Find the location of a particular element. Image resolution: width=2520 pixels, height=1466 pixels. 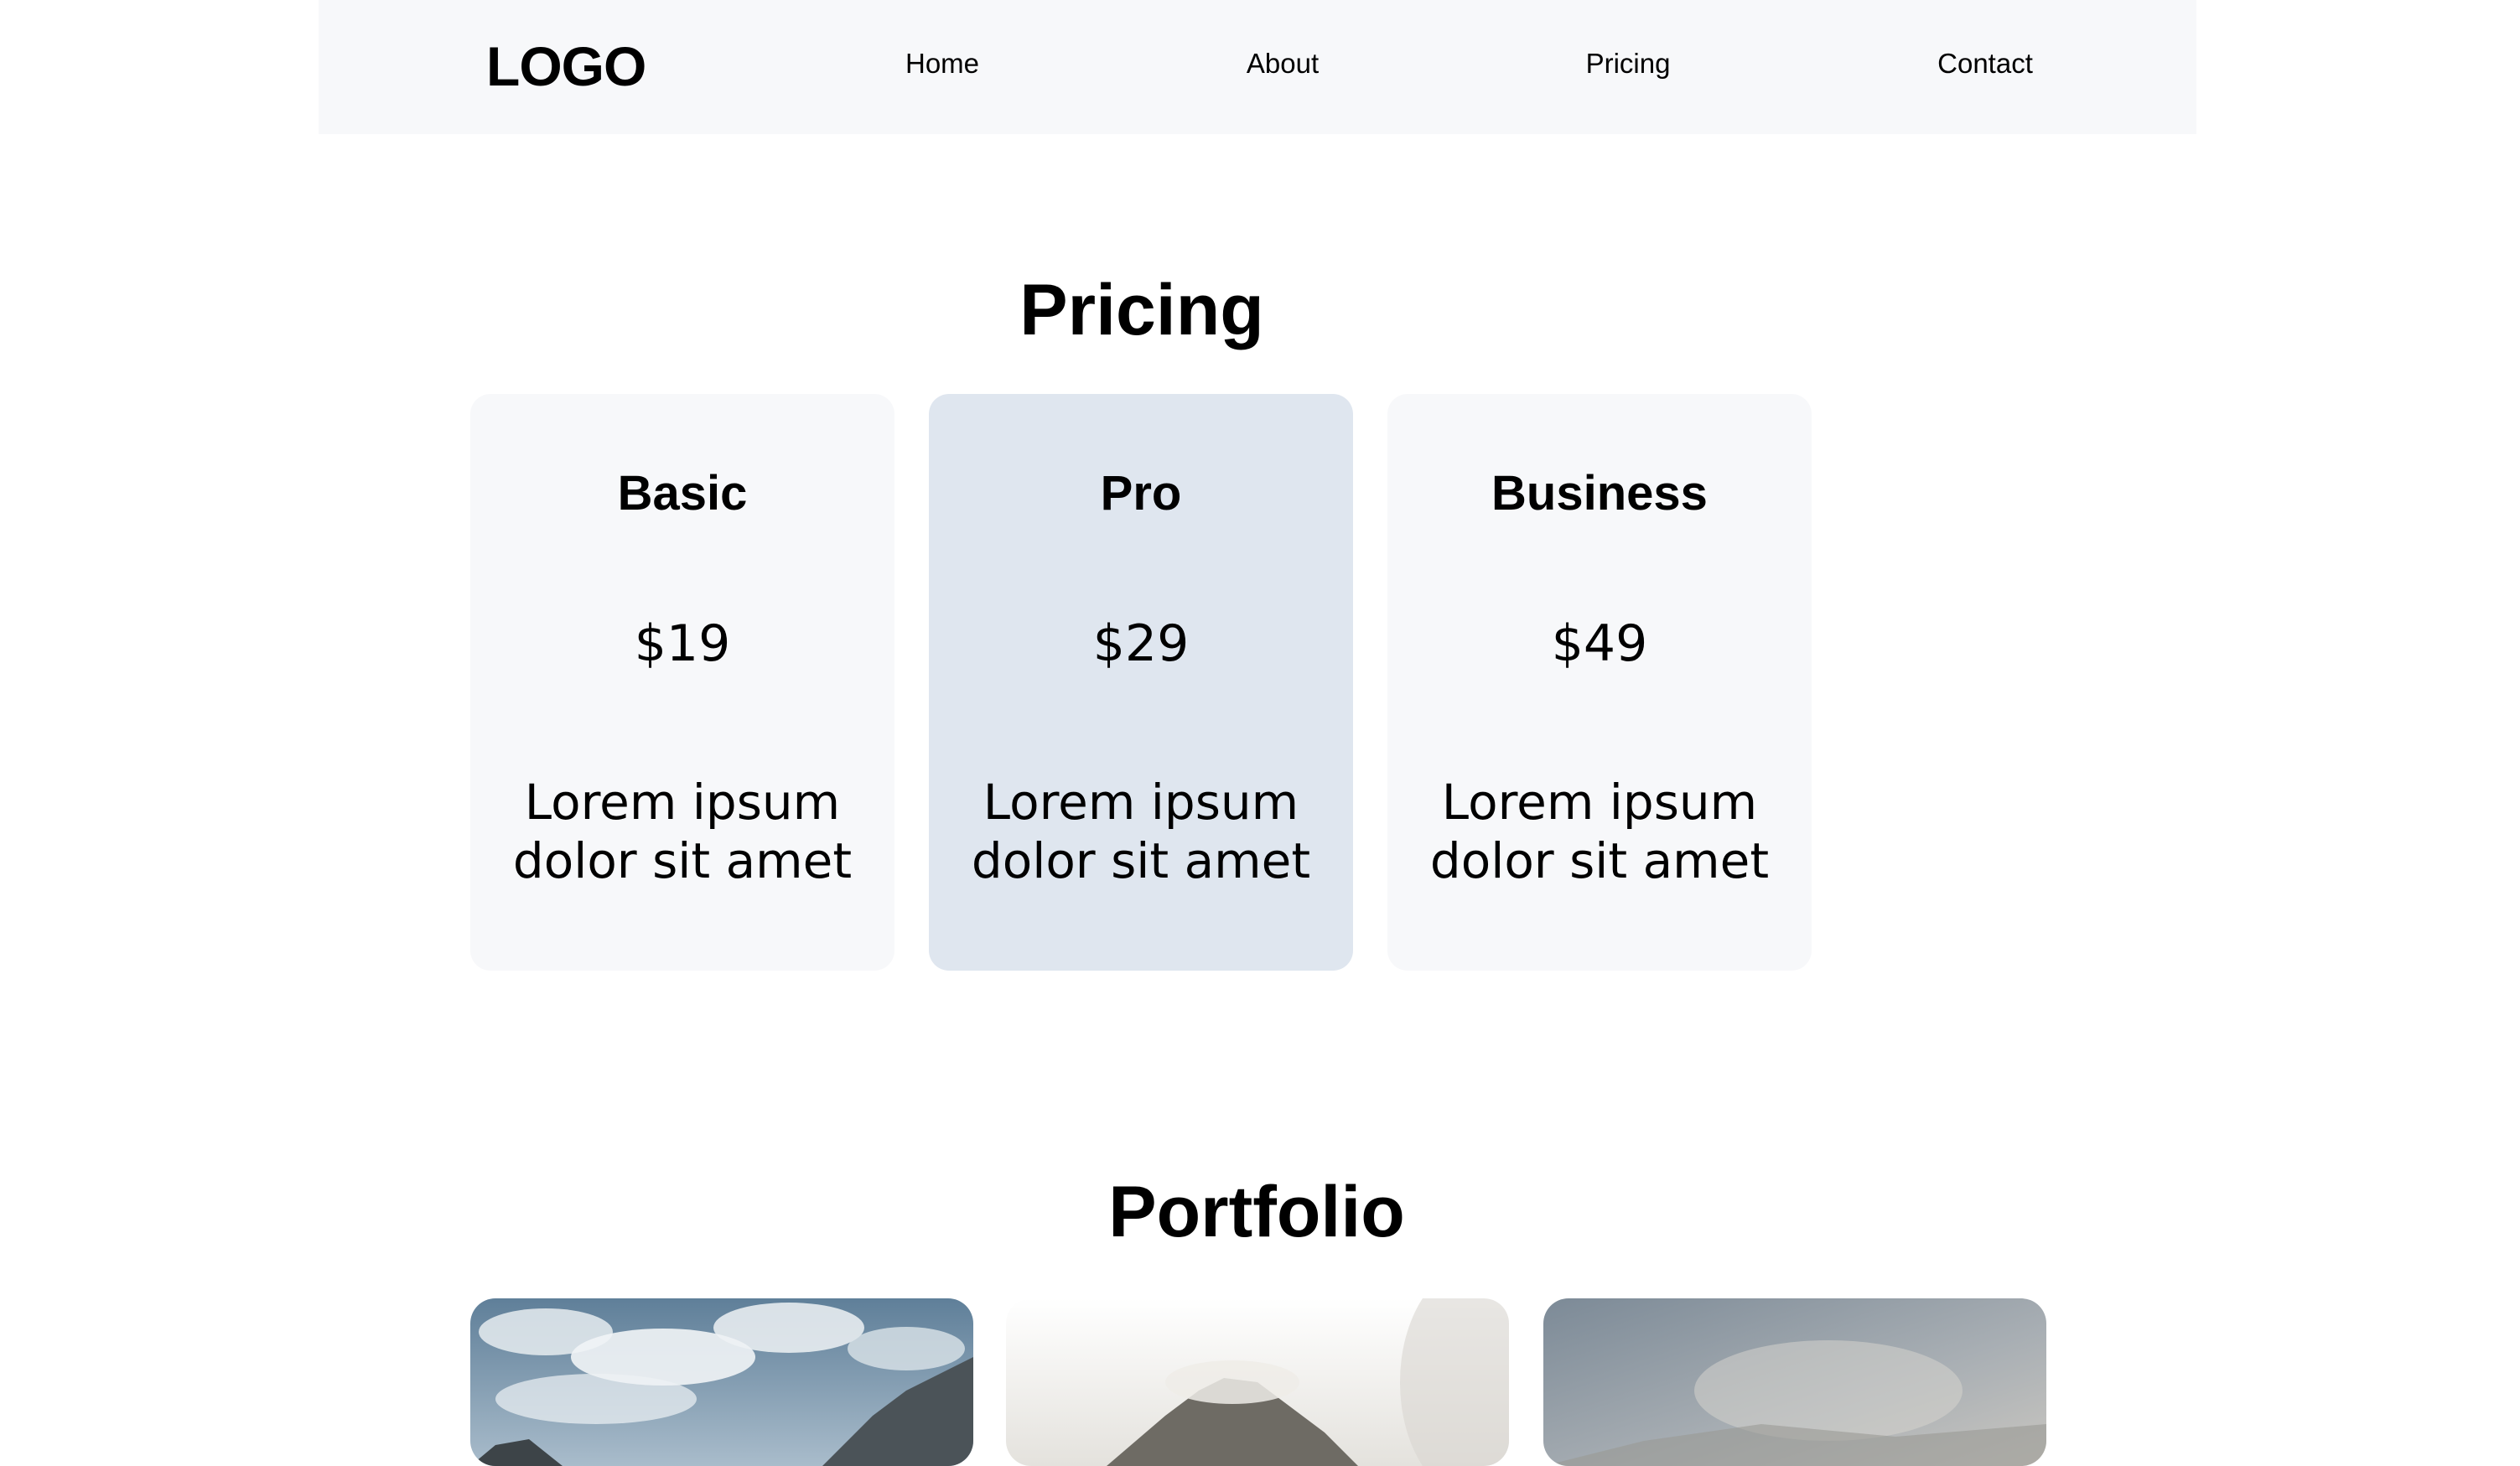

plan-price: $29 is located at coordinates (1141, 643).